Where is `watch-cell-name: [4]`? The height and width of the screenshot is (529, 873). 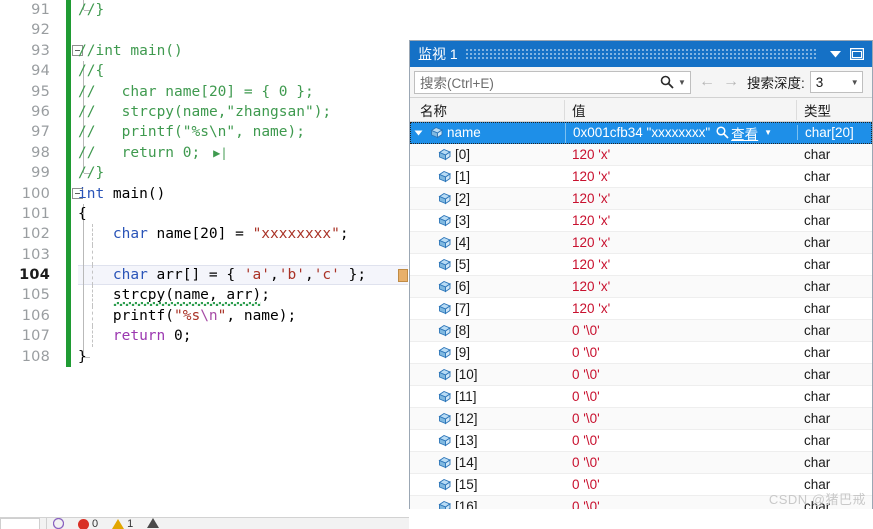
watch-cell-name: [4] is located at coordinates (487, 242).